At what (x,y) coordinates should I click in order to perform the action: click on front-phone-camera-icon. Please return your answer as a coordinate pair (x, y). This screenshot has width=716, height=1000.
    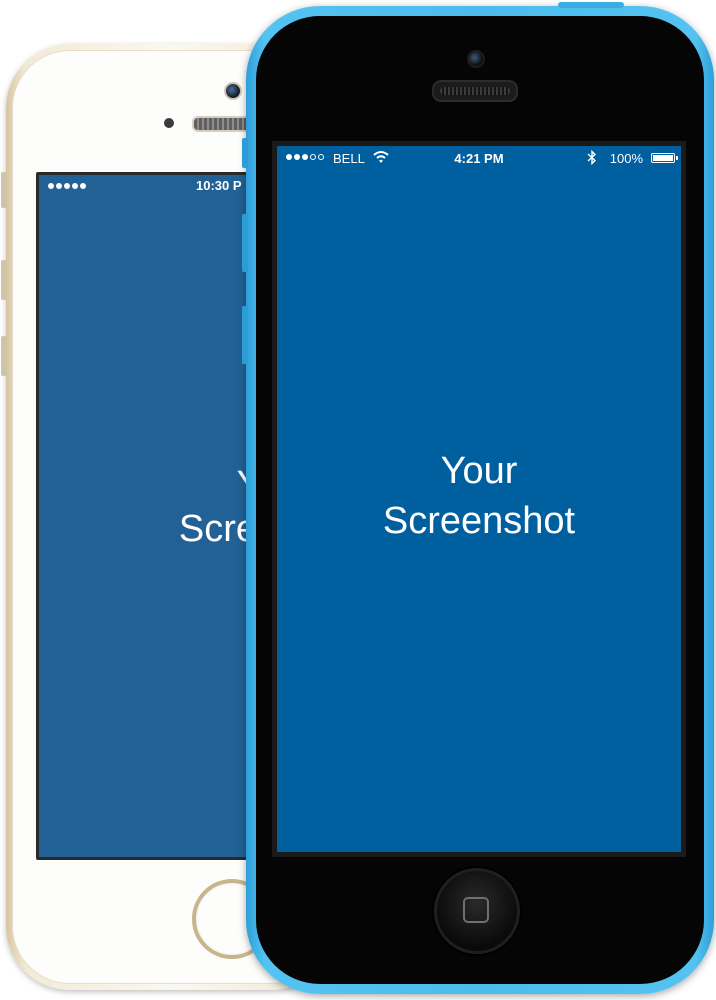
    Looking at the image, I should click on (476, 59).